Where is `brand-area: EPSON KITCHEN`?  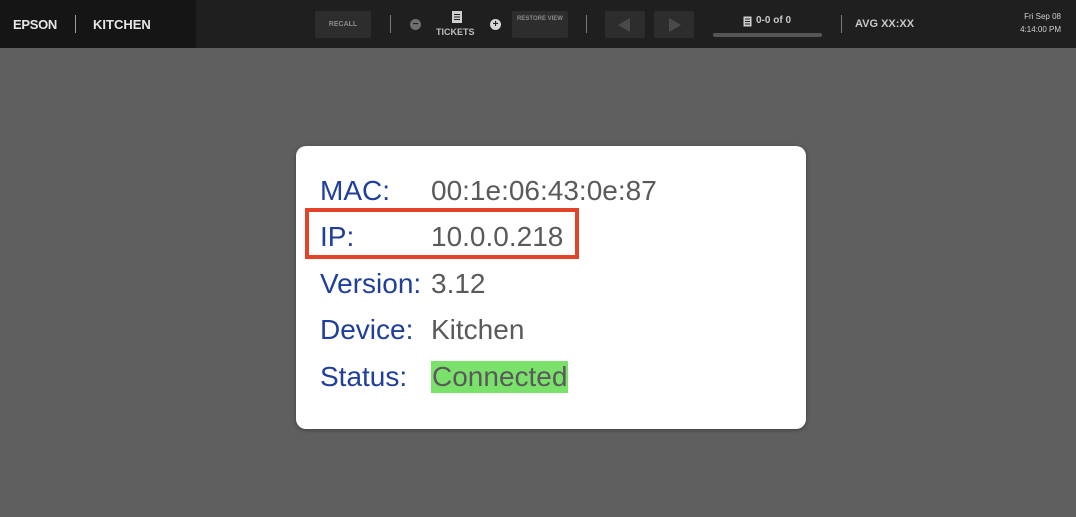 brand-area: EPSON KITCHEN is located at coordinates (98, 24).